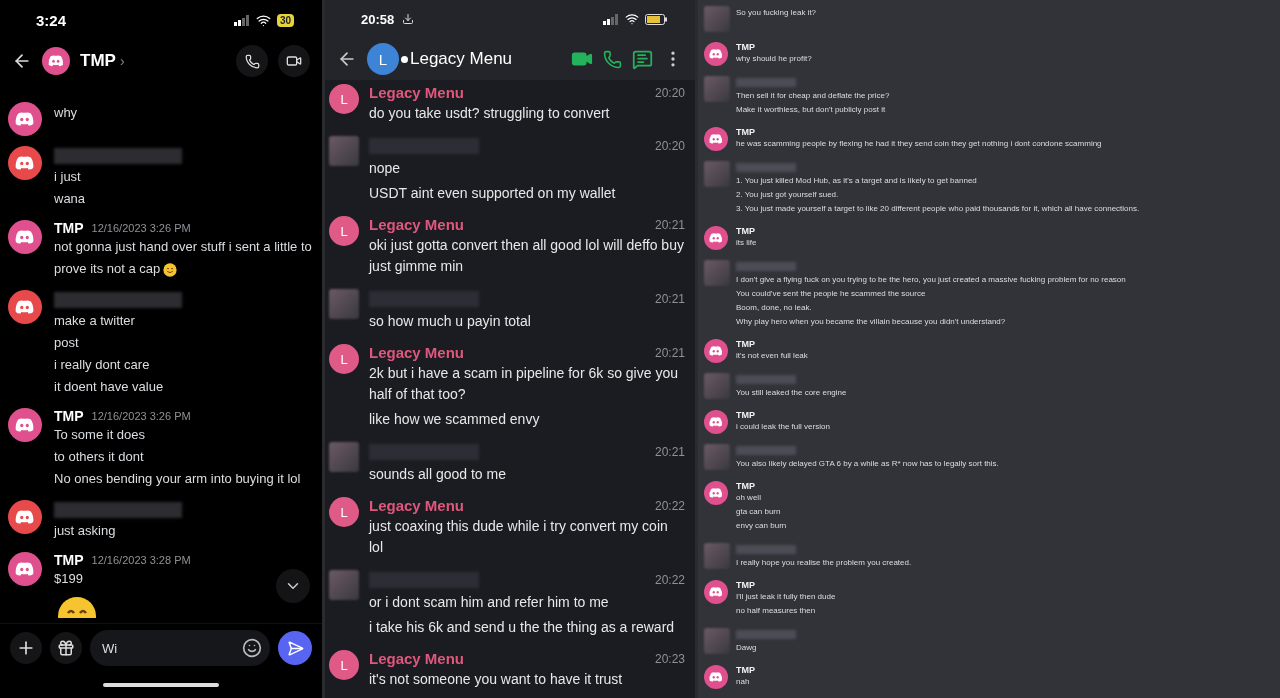 This screenshot has height=698, width=1280. Describe the element at coordinates (743, 682) in the screenshot. I see `message-text: nah` at that location.